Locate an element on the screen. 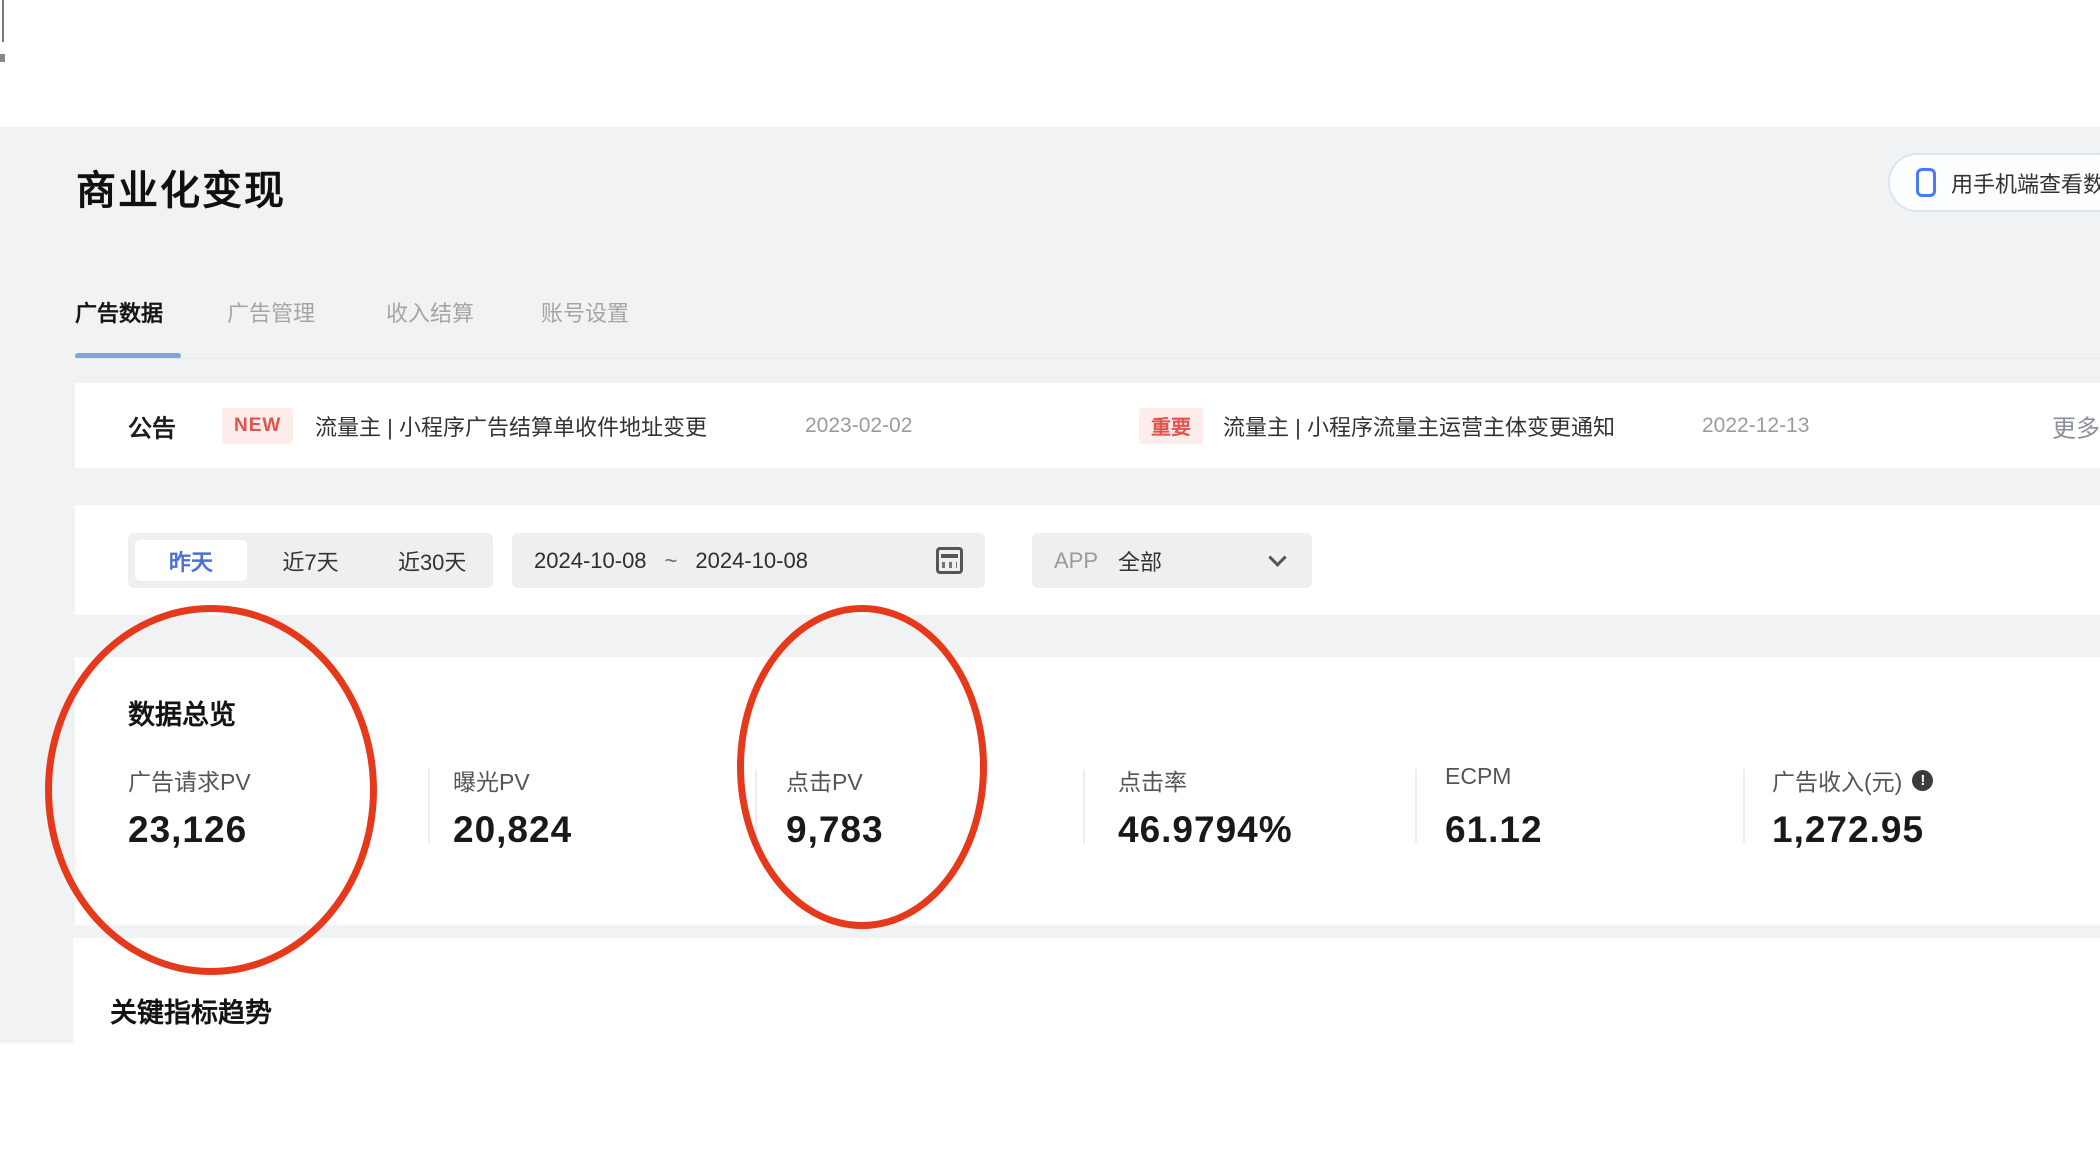 Image resolution: width=2100 pixels, height=1156 pixels. announcement-link: 流量主 | 小程序广告结算单收件地址变更 is located at coordinates (511, 426).